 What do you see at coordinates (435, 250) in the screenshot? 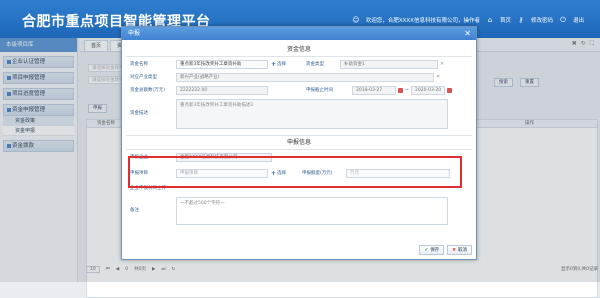
I see `button-label: 保存` at bounding box center [435, 250].